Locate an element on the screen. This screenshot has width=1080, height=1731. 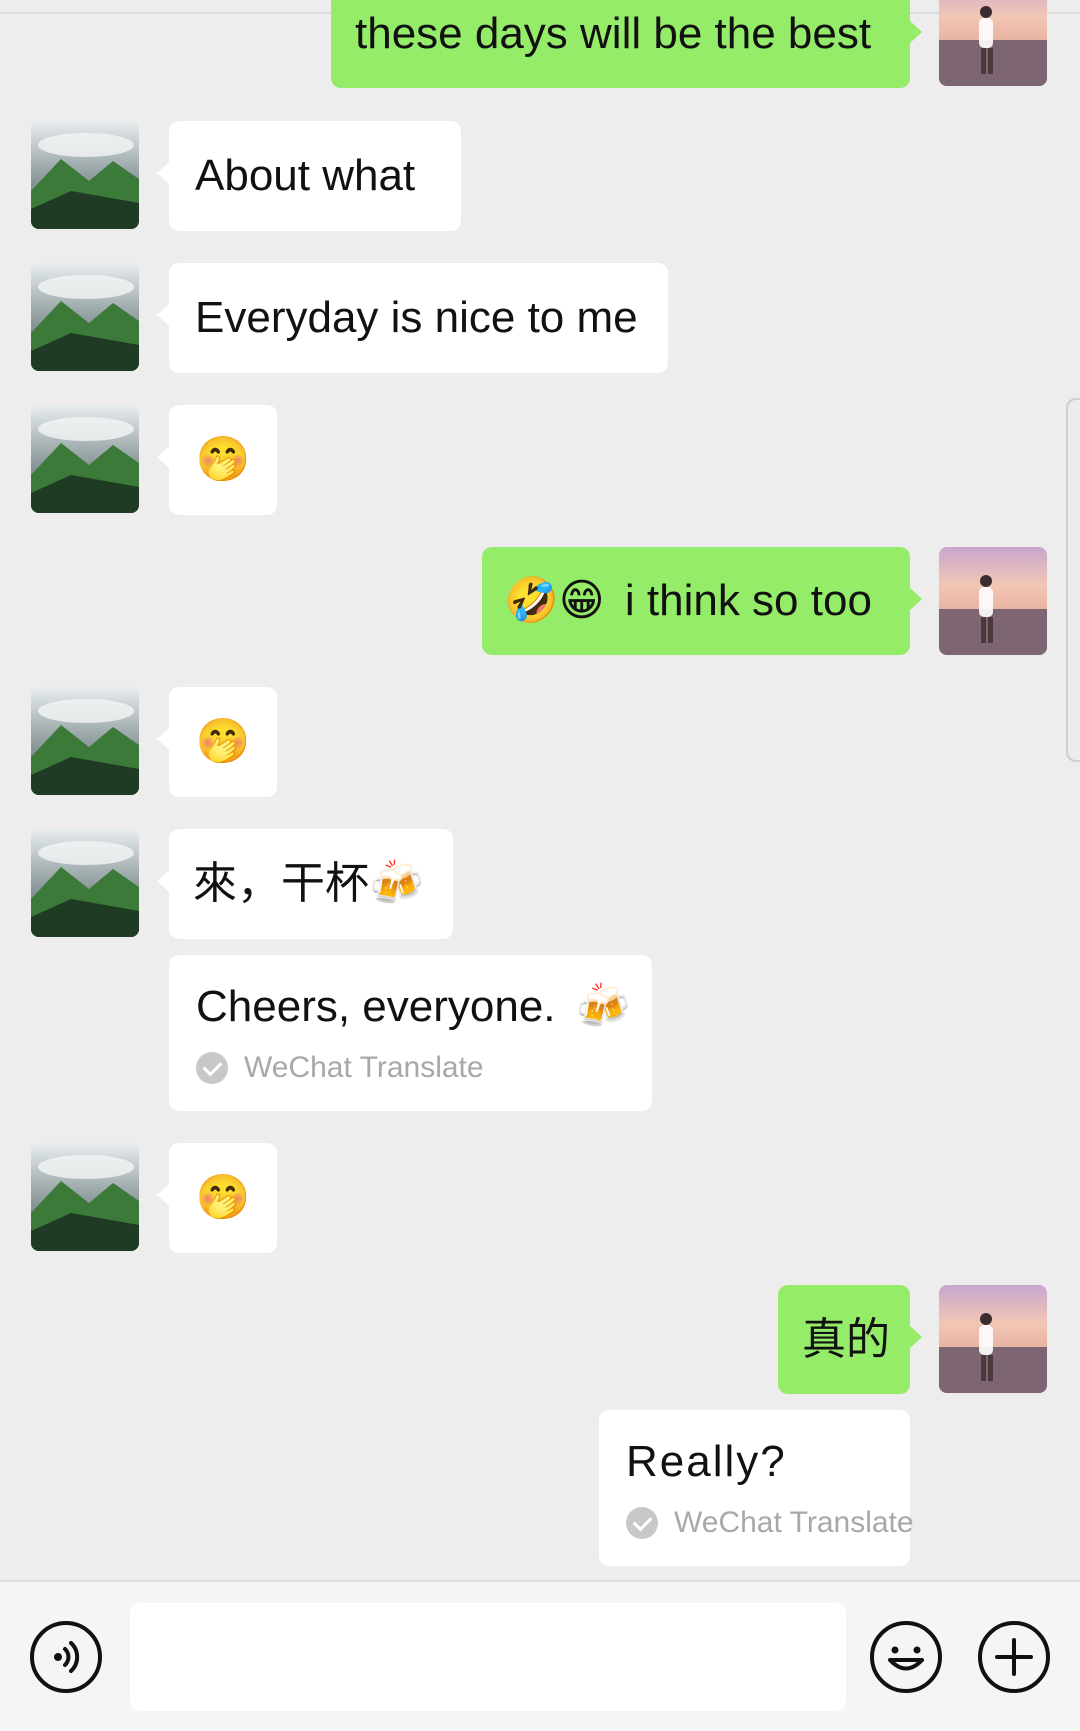
message-bubble-outgoing: 🤣😁 i think so too is located at coordinates (702, 601).